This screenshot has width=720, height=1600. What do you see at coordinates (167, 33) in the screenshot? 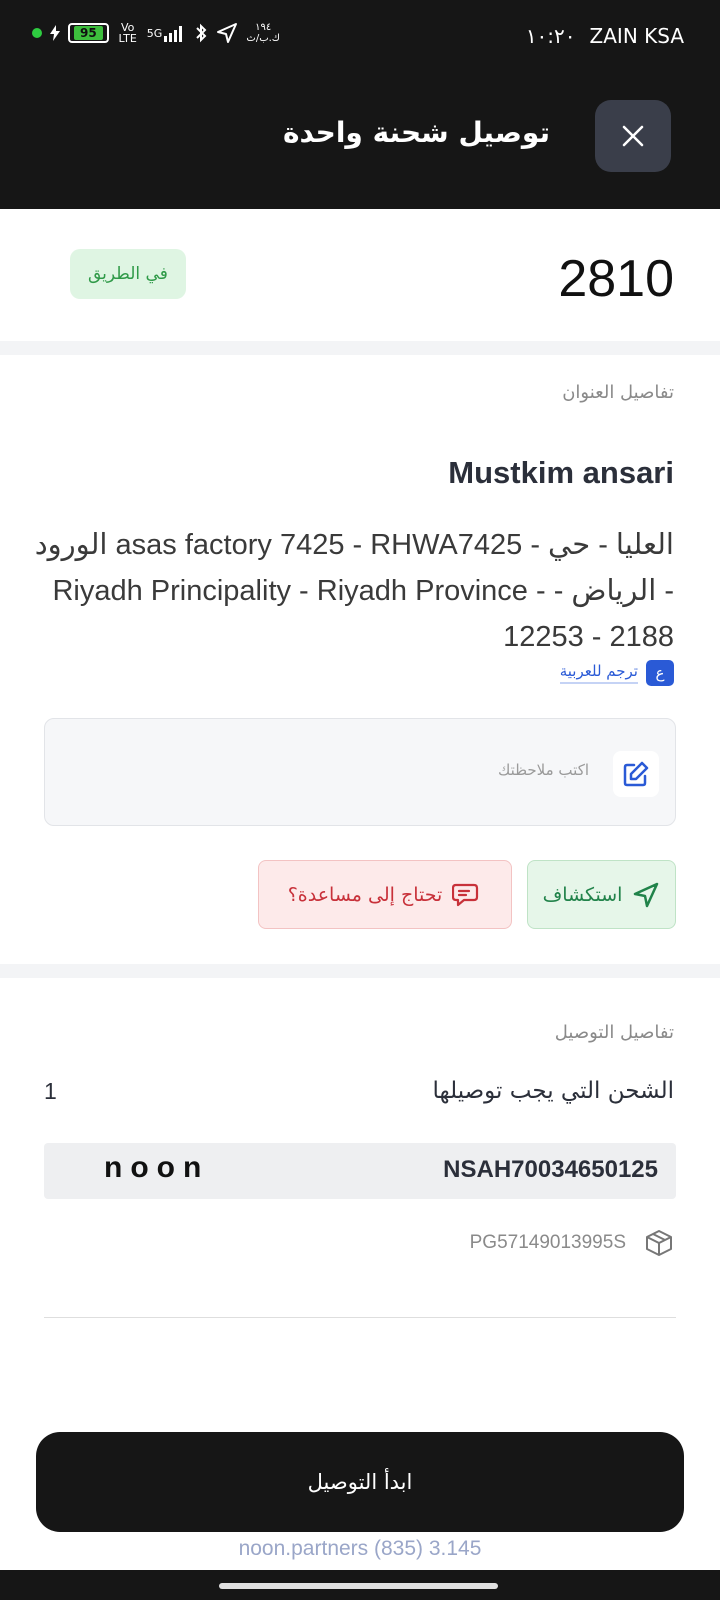
I see `signal-icon: 5G` at bounding box center [167, 33].